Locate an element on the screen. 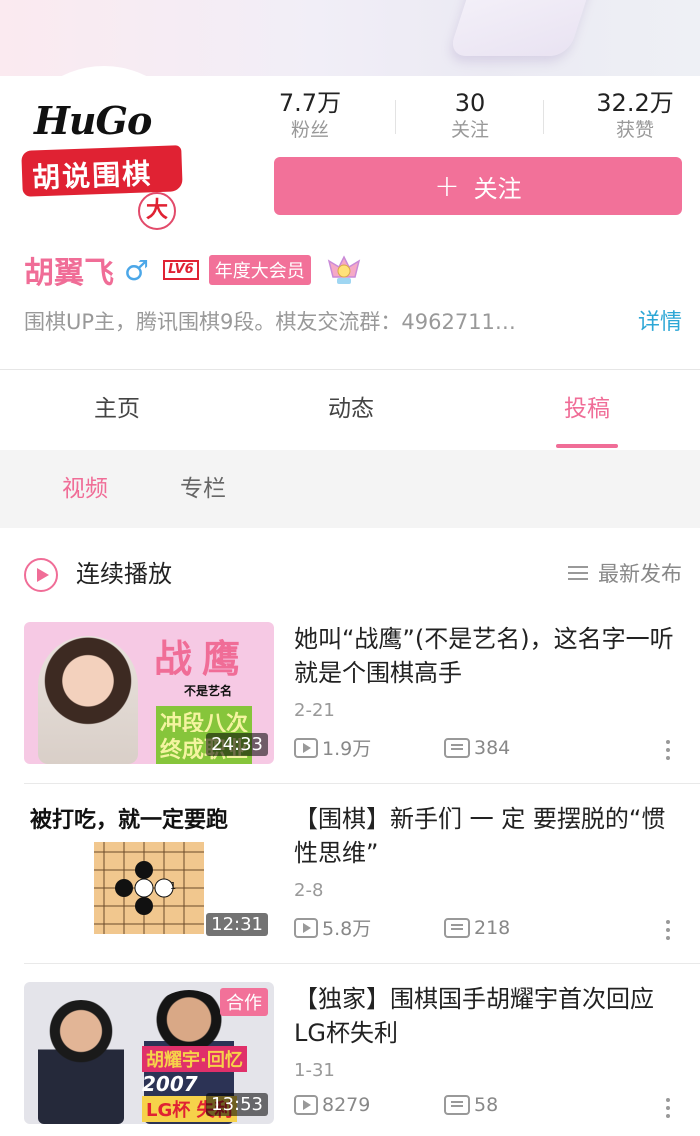  medal-icon is located at coordinates (344, 270).